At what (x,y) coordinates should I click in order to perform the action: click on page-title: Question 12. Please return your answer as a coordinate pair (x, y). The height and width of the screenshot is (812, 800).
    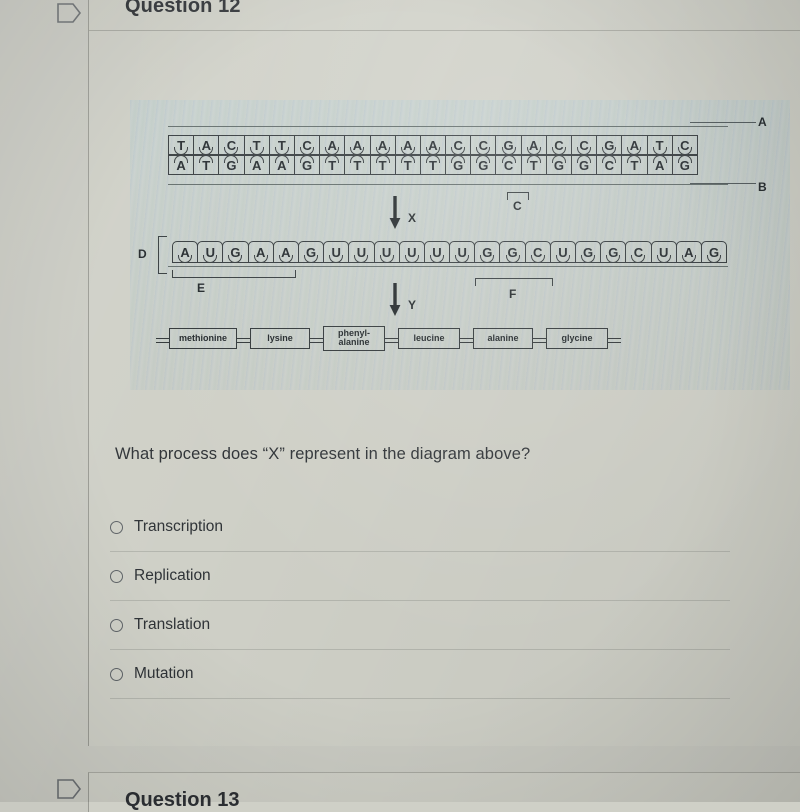
    Looking at the image, I should click on (183, 8).